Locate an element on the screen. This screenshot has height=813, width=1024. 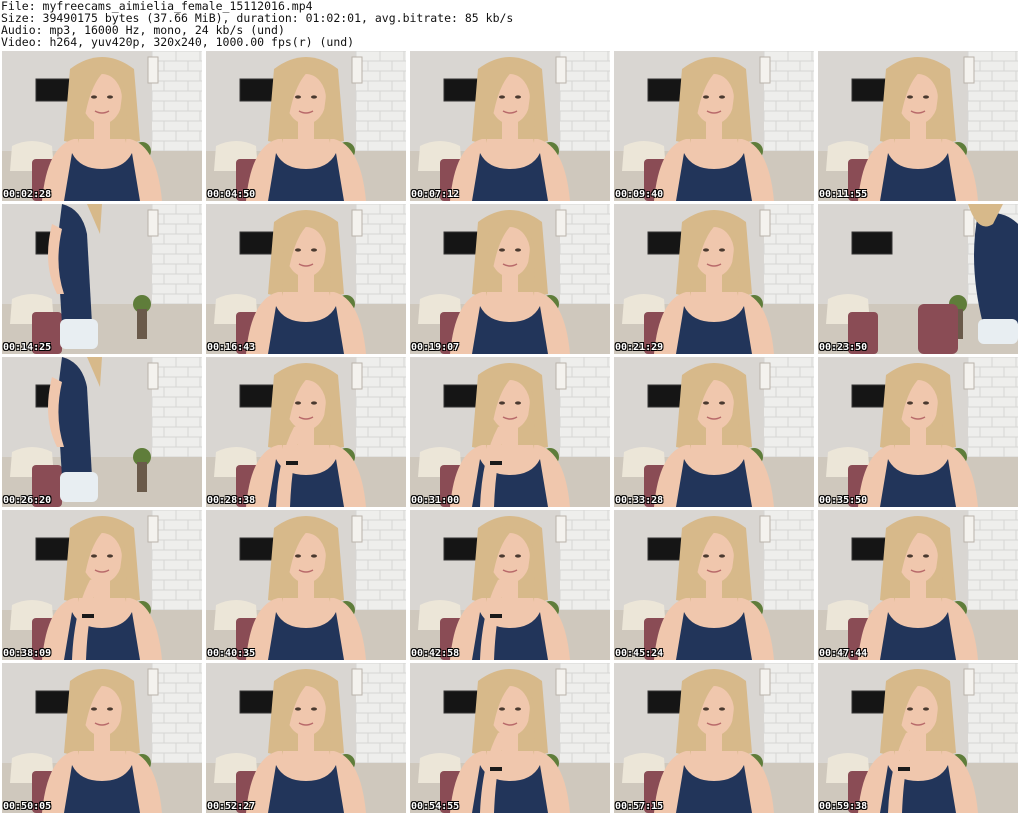
thumbnail-timestamp: 00:54:55 is located at coordinates (435, 806).